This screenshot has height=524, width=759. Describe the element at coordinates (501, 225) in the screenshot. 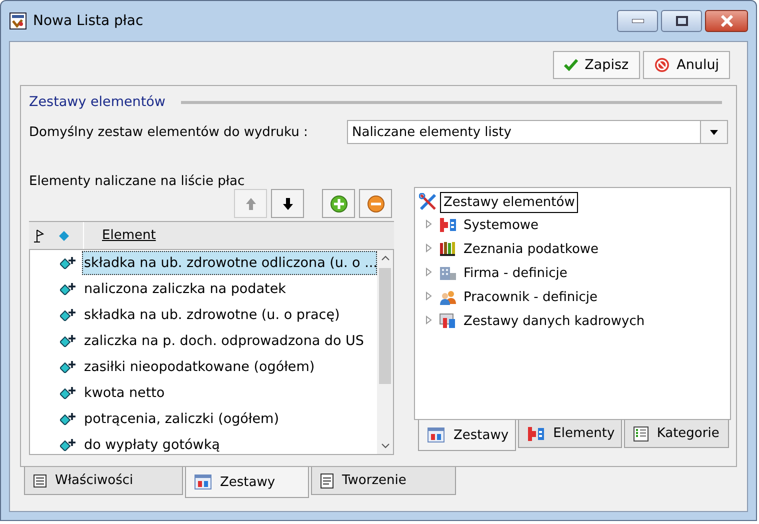

I see `tree-node: Systemowe` at that location.